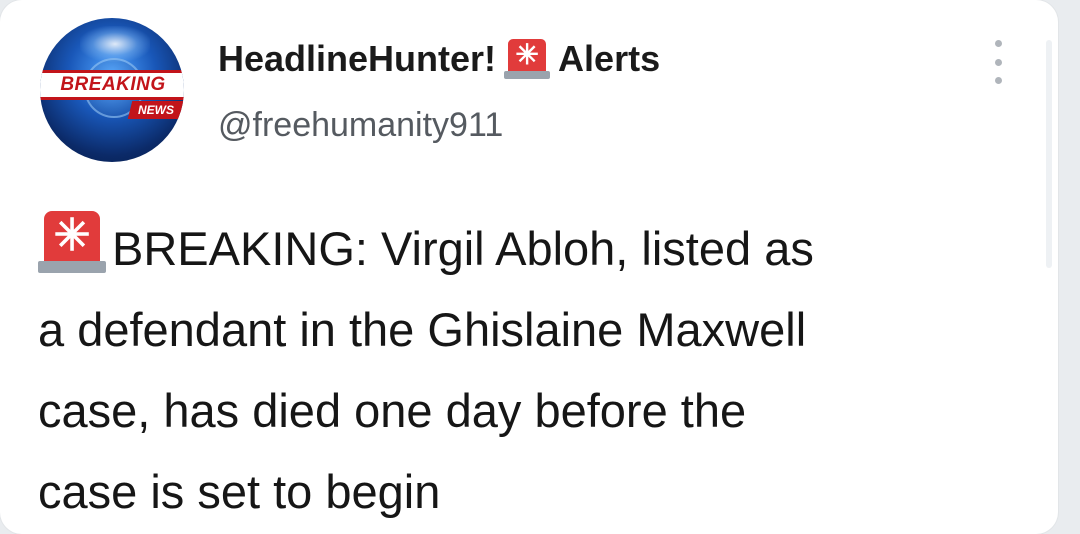  What do you see at coordinates (463, 248) in the screenshot?
I see `tweet-line-1-text: BREAKING: Virgil Abloh, listed as` at bounding box center [463, 248].